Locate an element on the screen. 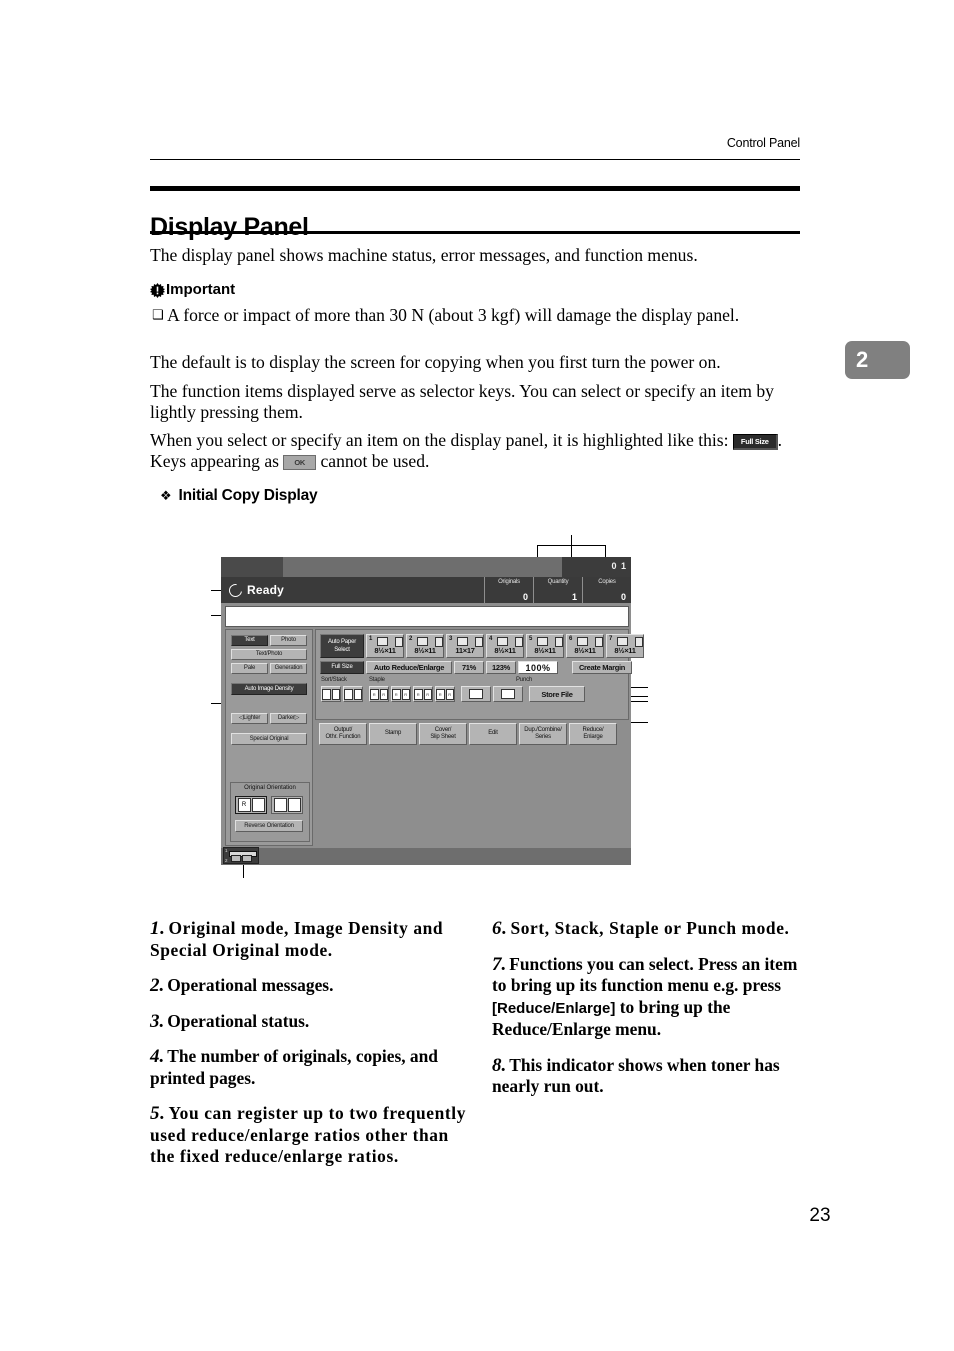  tray-button-7: 7 8½×11 is located at coordinates (625, 646).